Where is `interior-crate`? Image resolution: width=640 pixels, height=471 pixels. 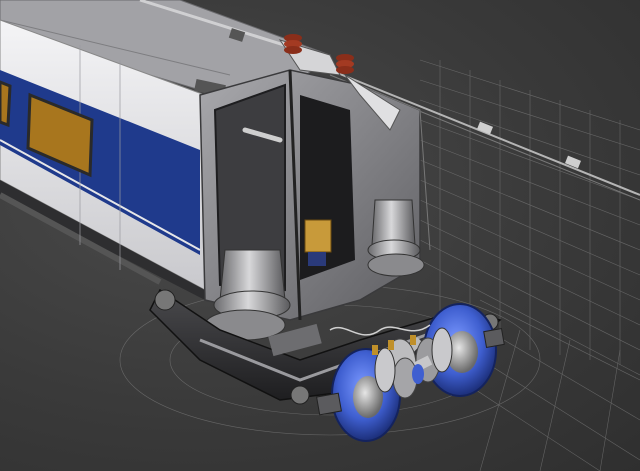
interior-crate is located at coordinates (318, 236).